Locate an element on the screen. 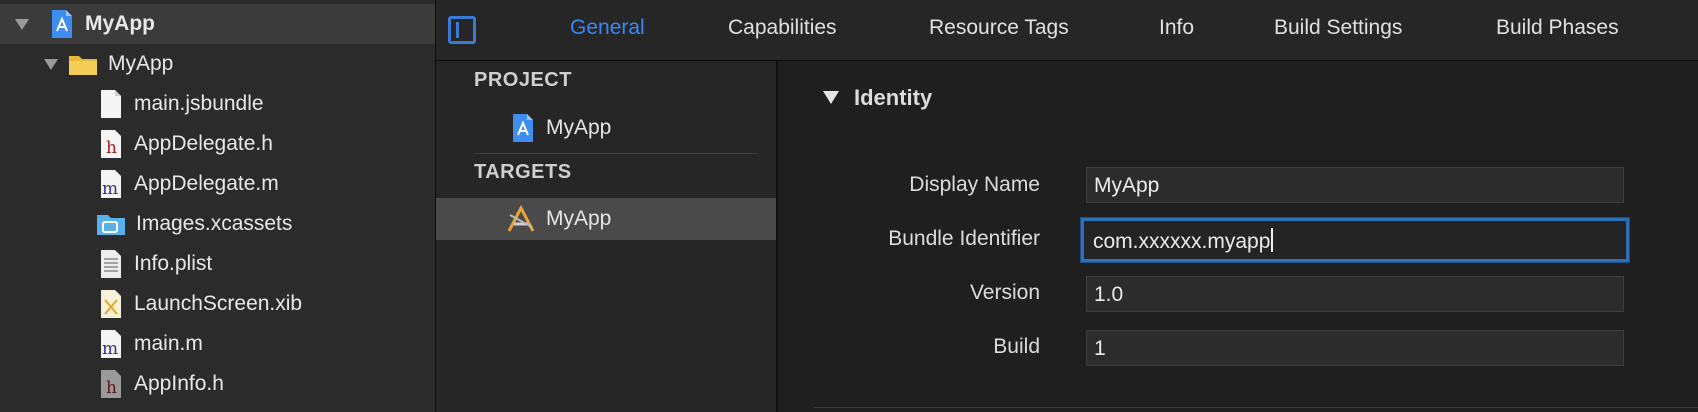 This screenshot has width=1698, height=412. navigator-item-label: main.m is located at coordinates (168, 343).